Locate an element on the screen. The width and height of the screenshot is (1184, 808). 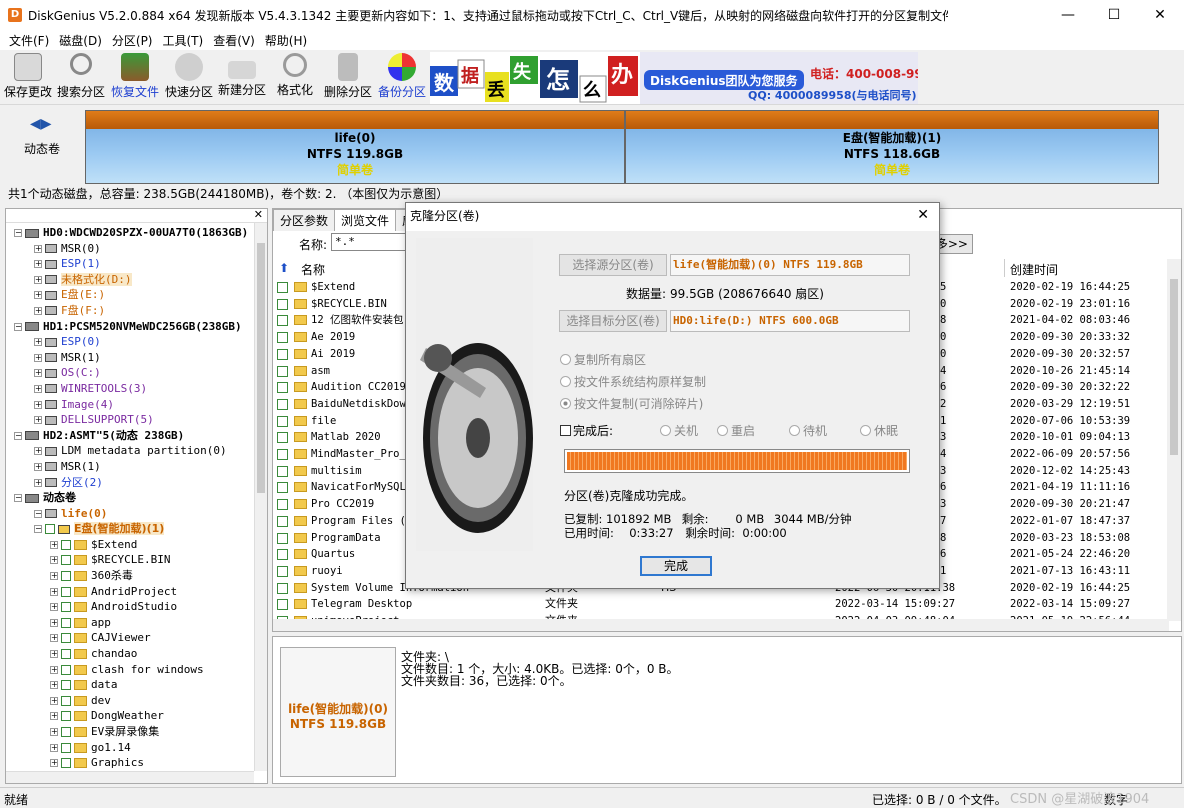
delete-partition-button: 删除分区 is located at coordinates (348, 78).